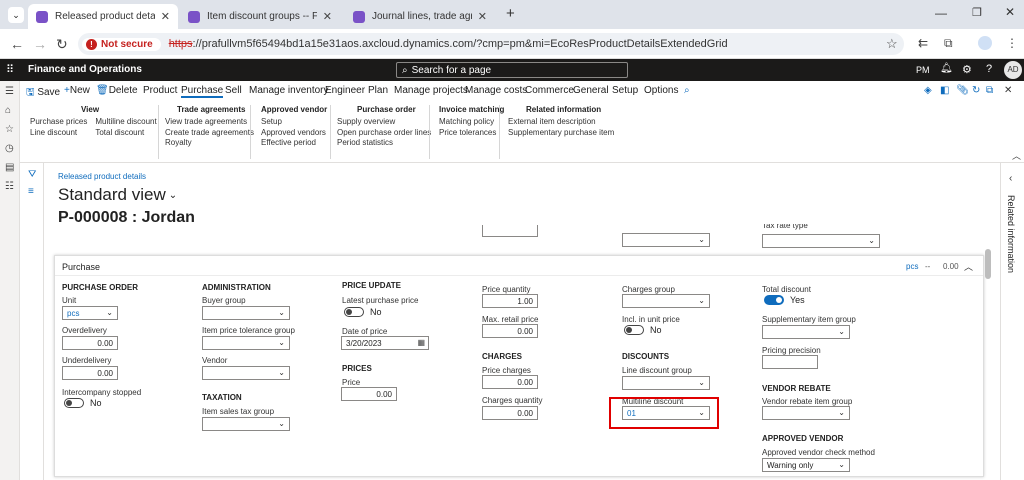  Describe the element at coordinates (989, 69) in the screenshot. I see `help-icon: ?` at that location.